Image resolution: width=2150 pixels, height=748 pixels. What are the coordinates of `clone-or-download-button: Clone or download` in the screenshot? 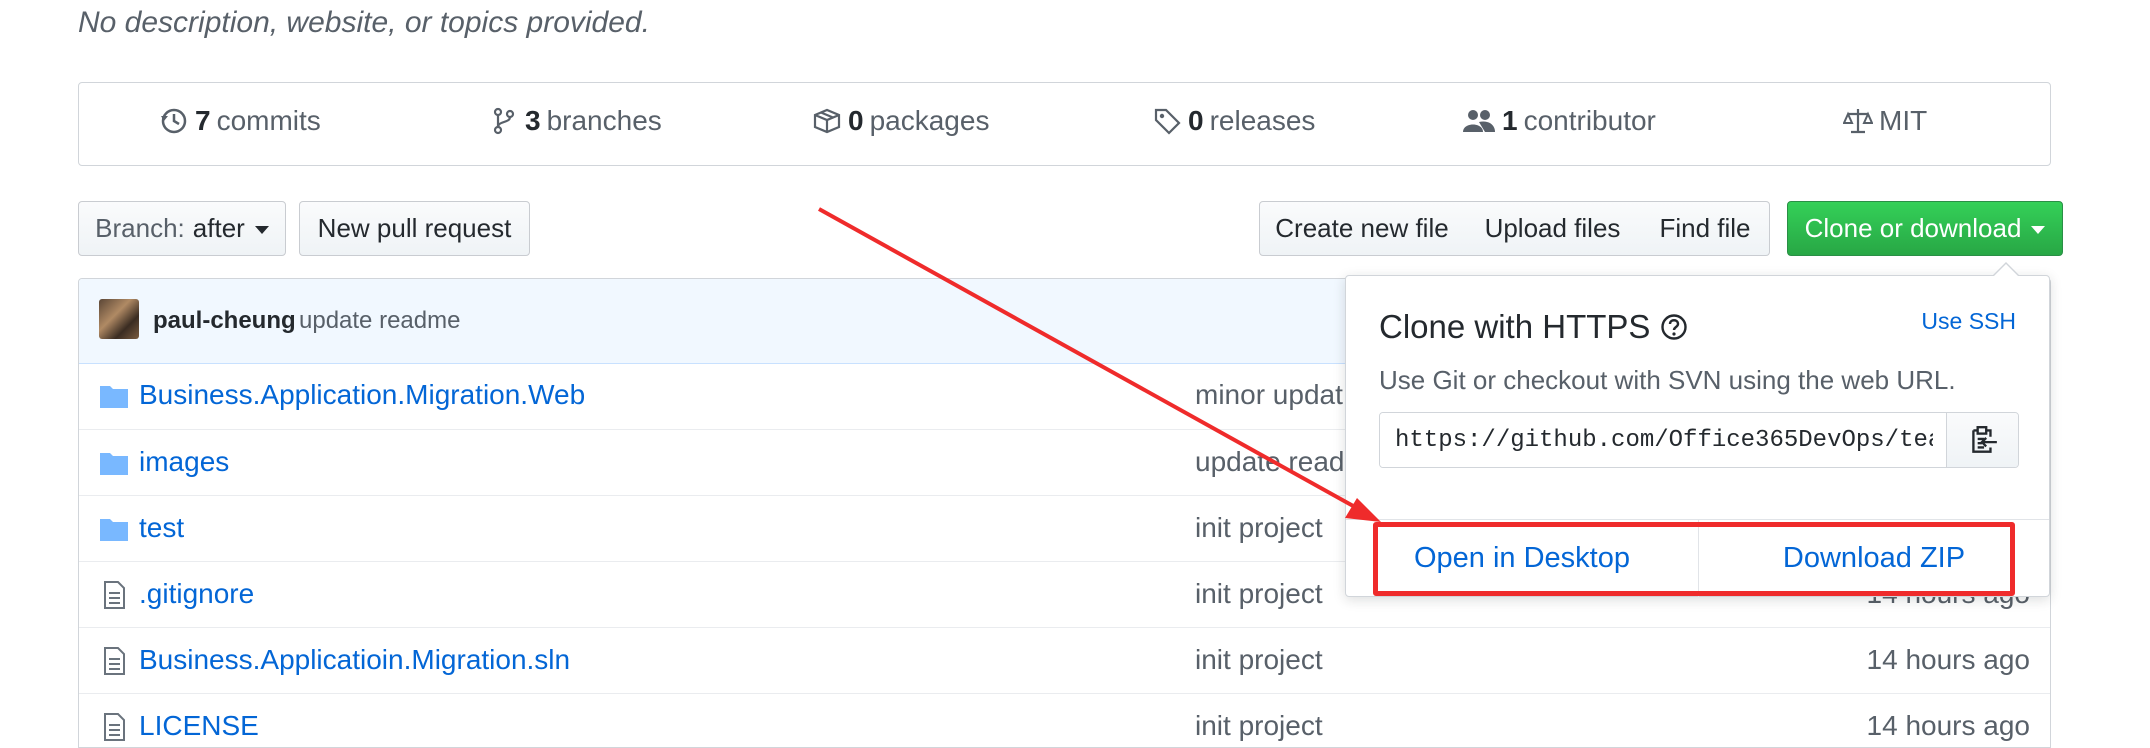 It's located at (1925, 228).